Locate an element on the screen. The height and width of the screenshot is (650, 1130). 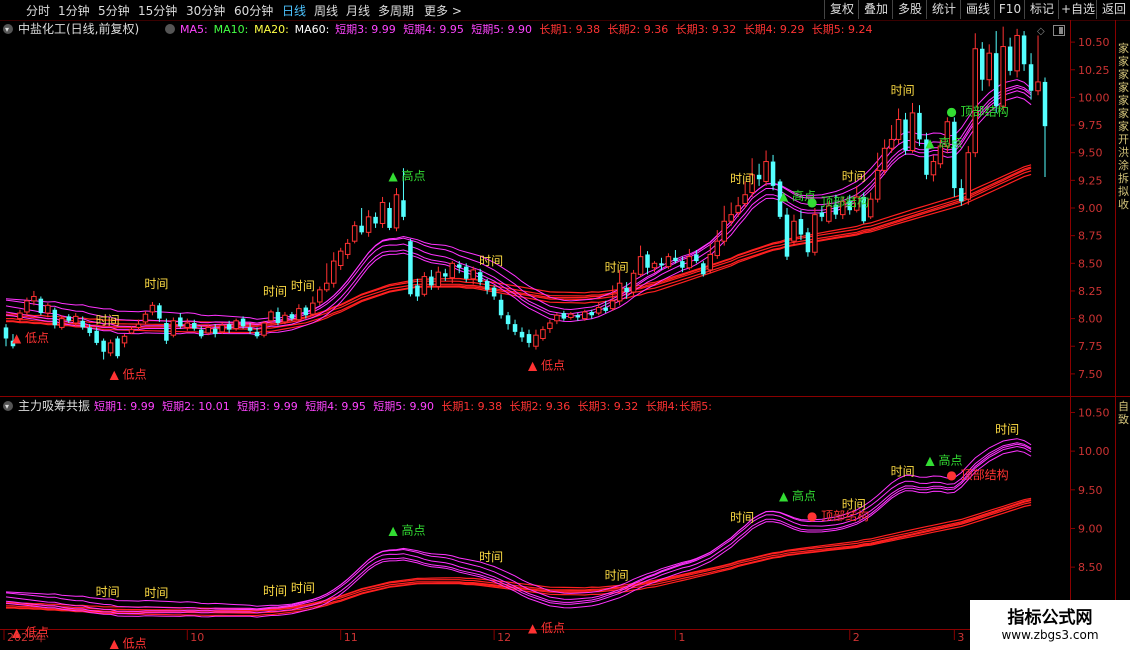
x-tick-label-1: 10 is located at coordinates (197, 637).